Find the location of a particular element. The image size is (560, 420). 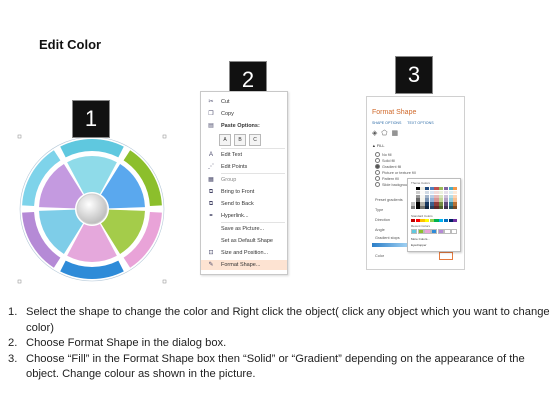

format-shape-icon: ✎ is located at coordinates (211, 264).